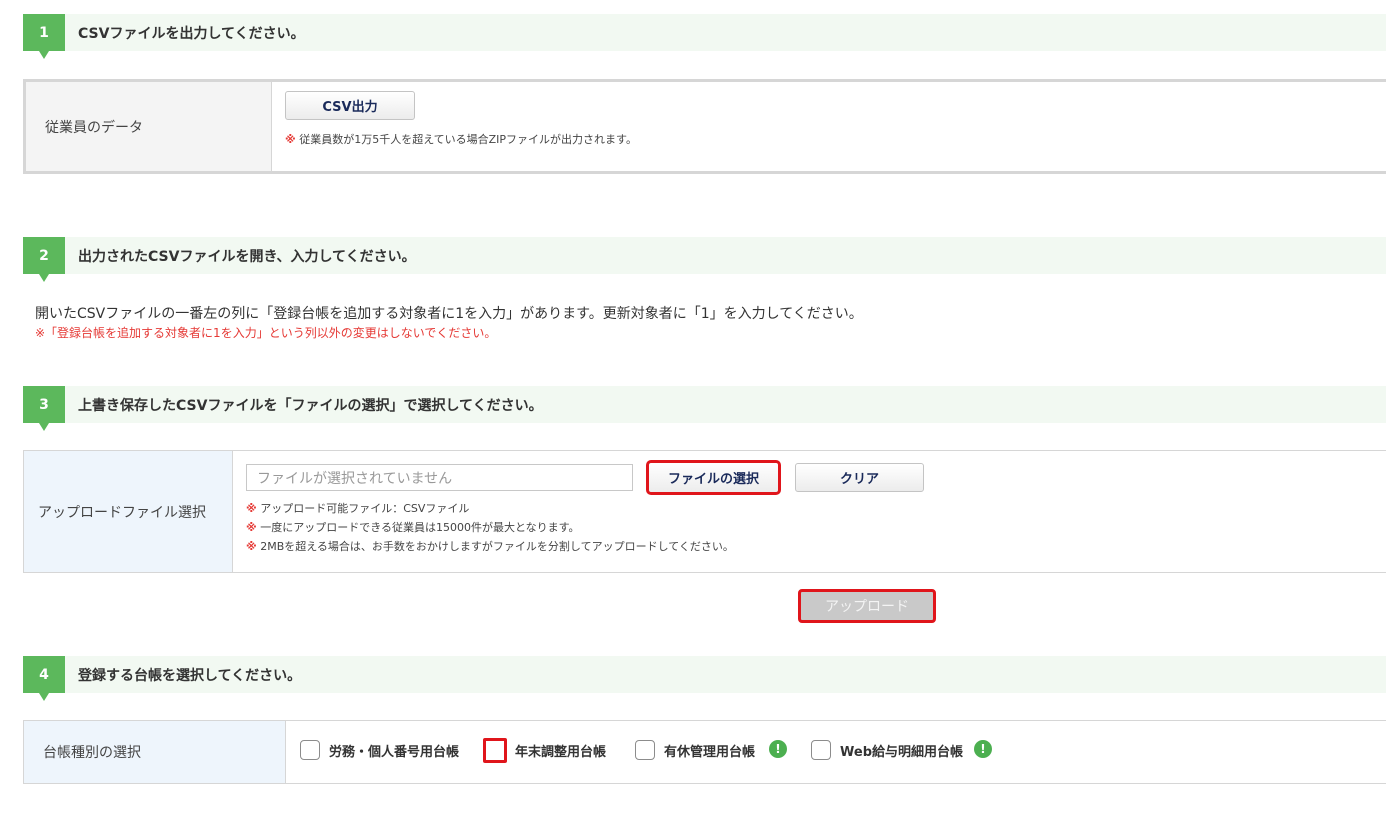  What do you see at coordinates (310, 750) in the screenshot?
I see `labor-ledger-checkbox` at bounding box center [310, 750].